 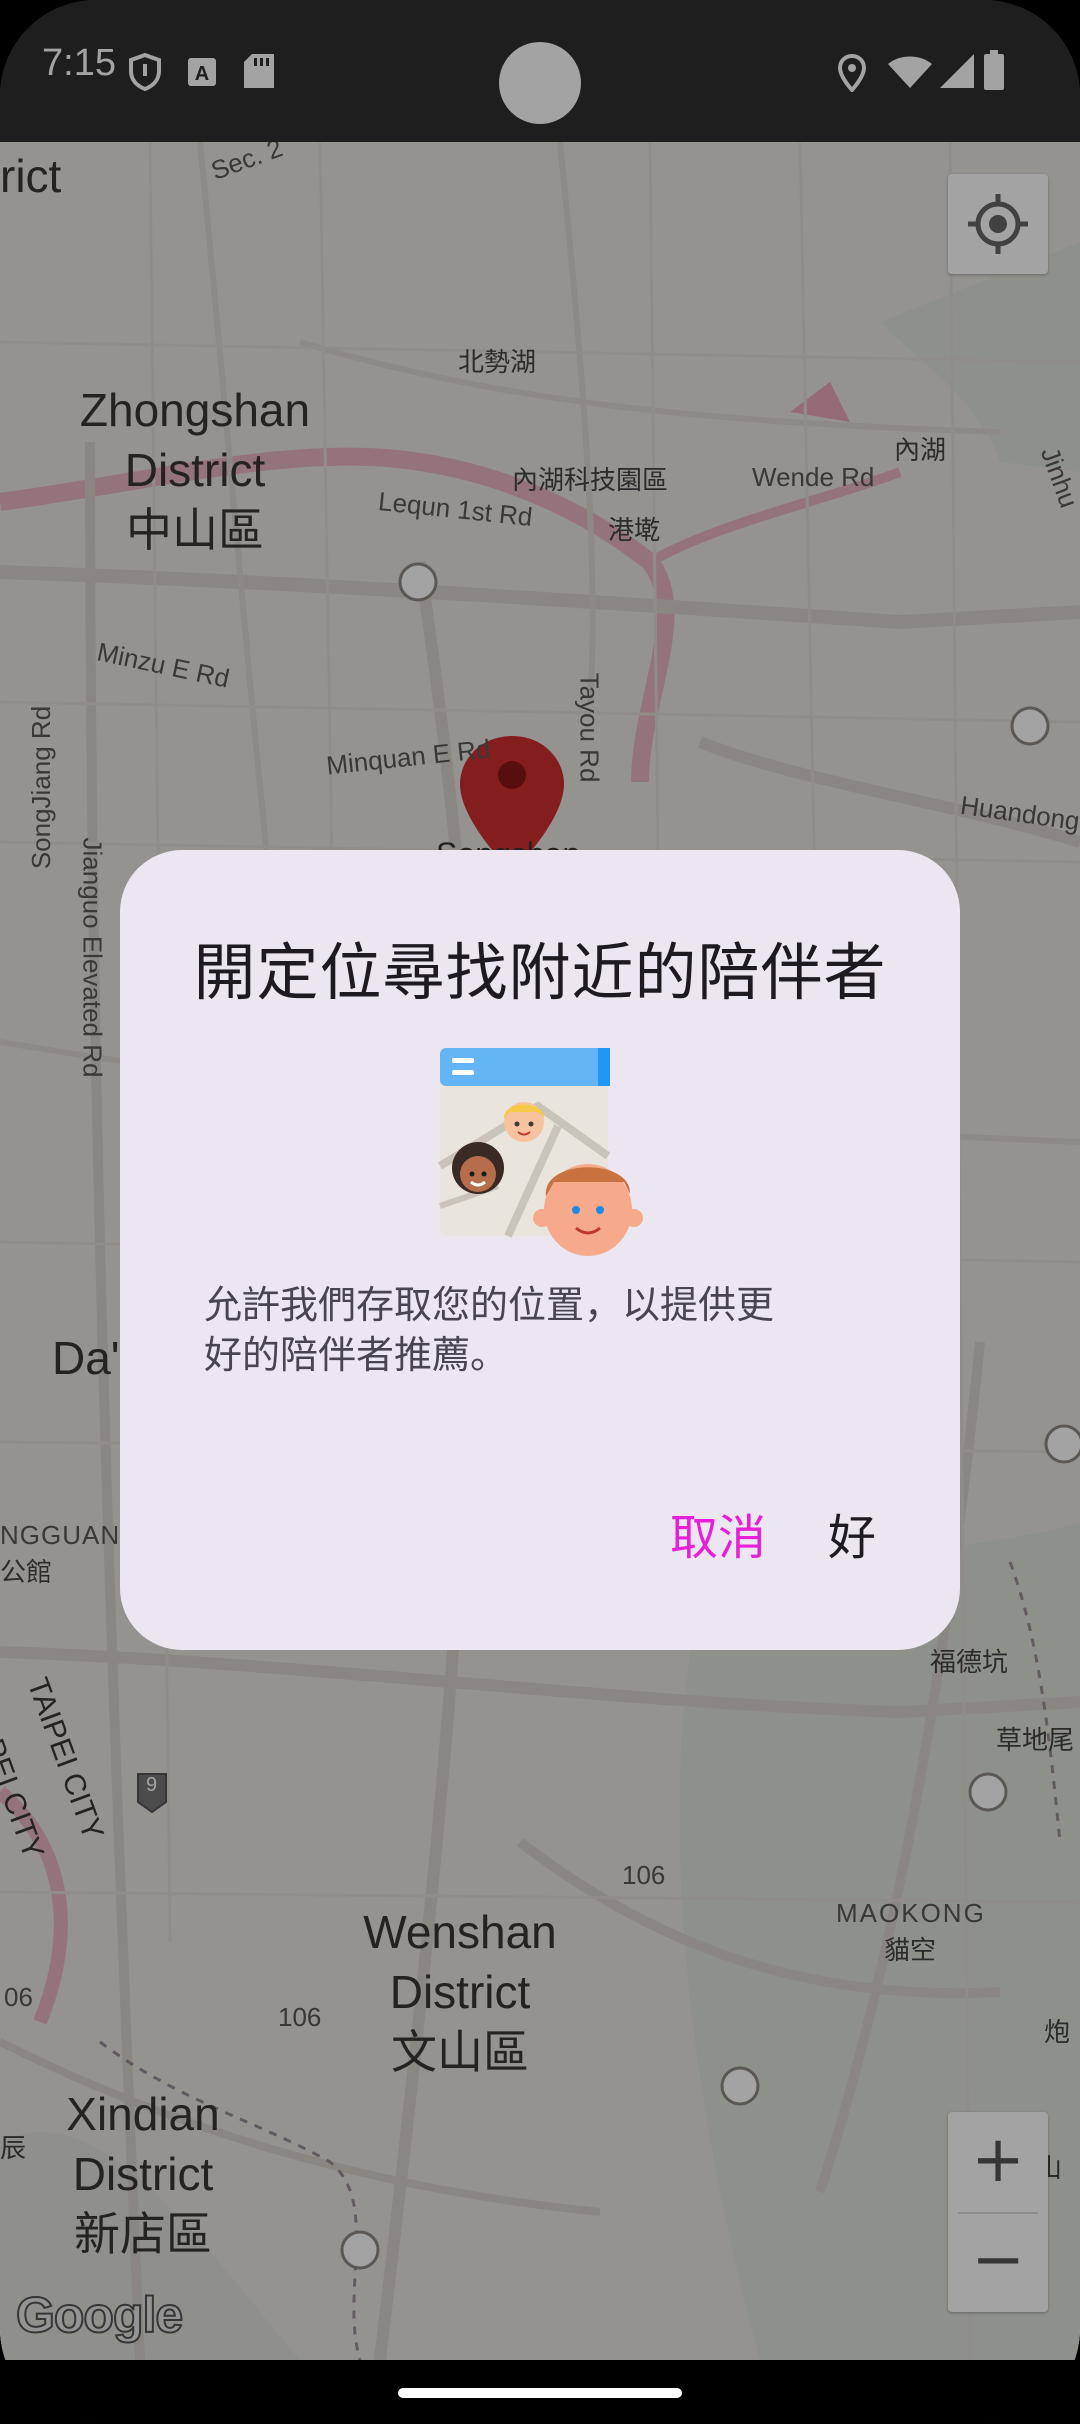 I want to click on ok-button: 好, so click(x=852, y=1533).